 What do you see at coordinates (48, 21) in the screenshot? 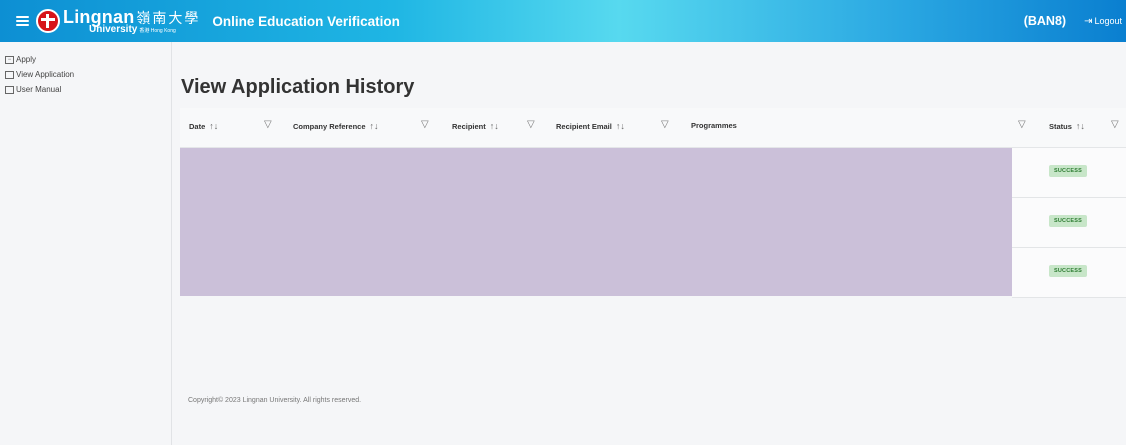
I see `lingnan-emblem-icon` at bounding box center [48, 21].